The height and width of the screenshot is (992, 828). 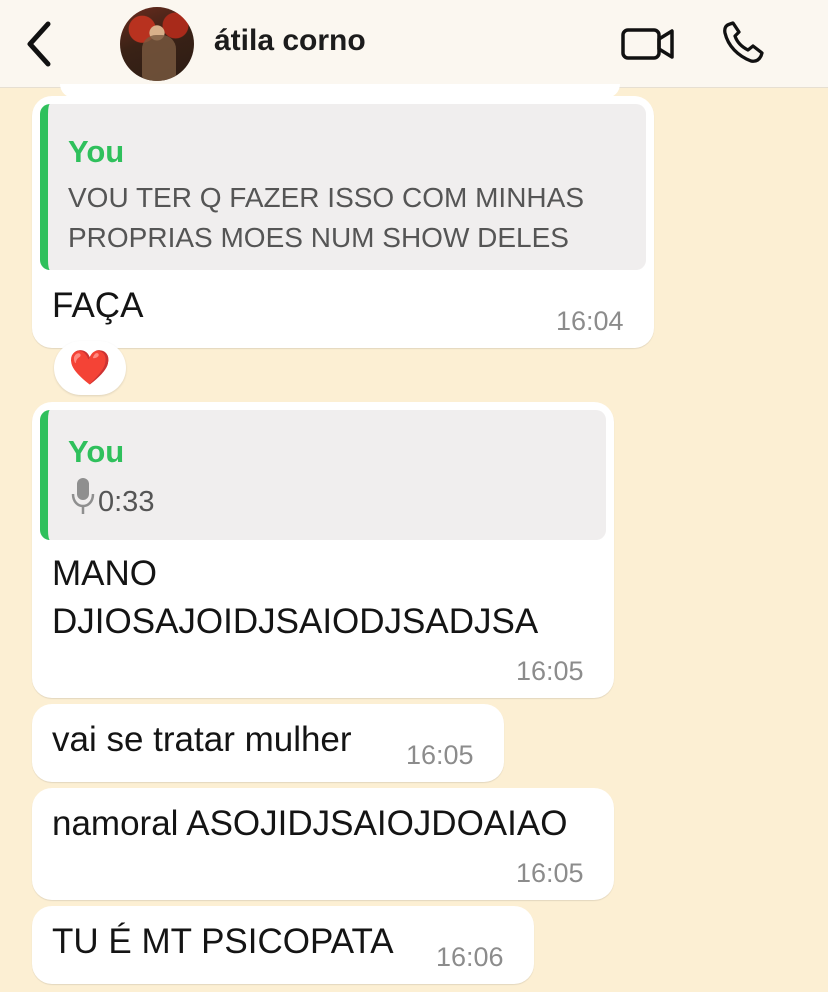 I want to click on video-call-button, so click(x=648, y=43).